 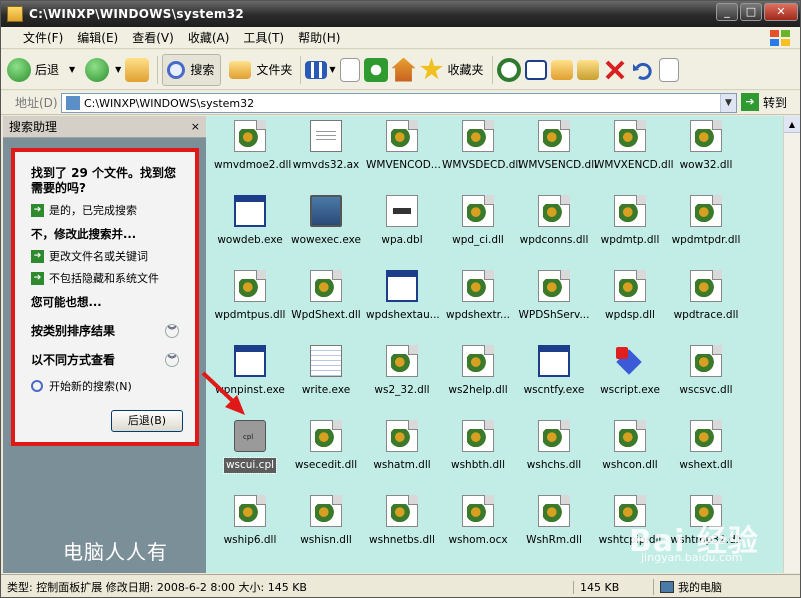 I want to click on file-item: ws2help.dll, so click(x=478, y=371).